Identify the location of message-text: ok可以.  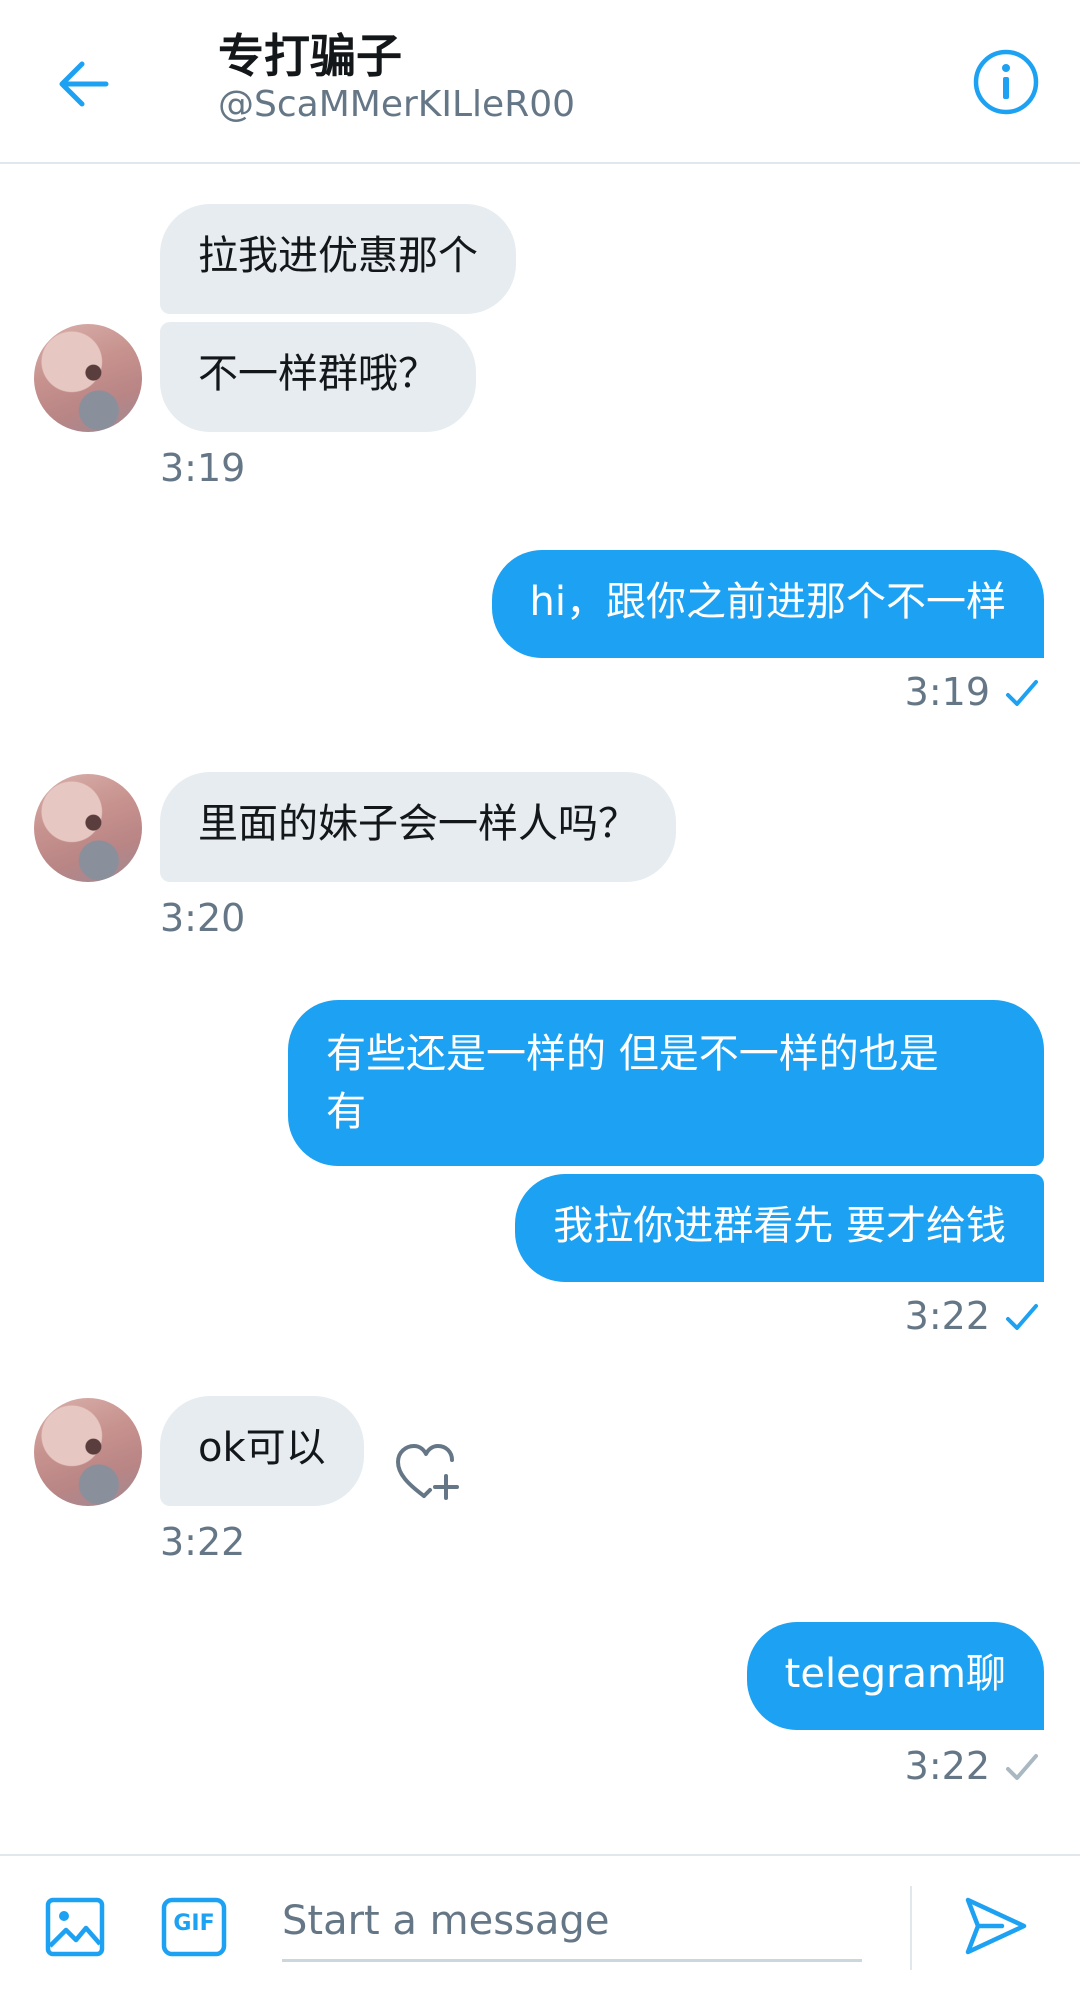
(262, 1448).